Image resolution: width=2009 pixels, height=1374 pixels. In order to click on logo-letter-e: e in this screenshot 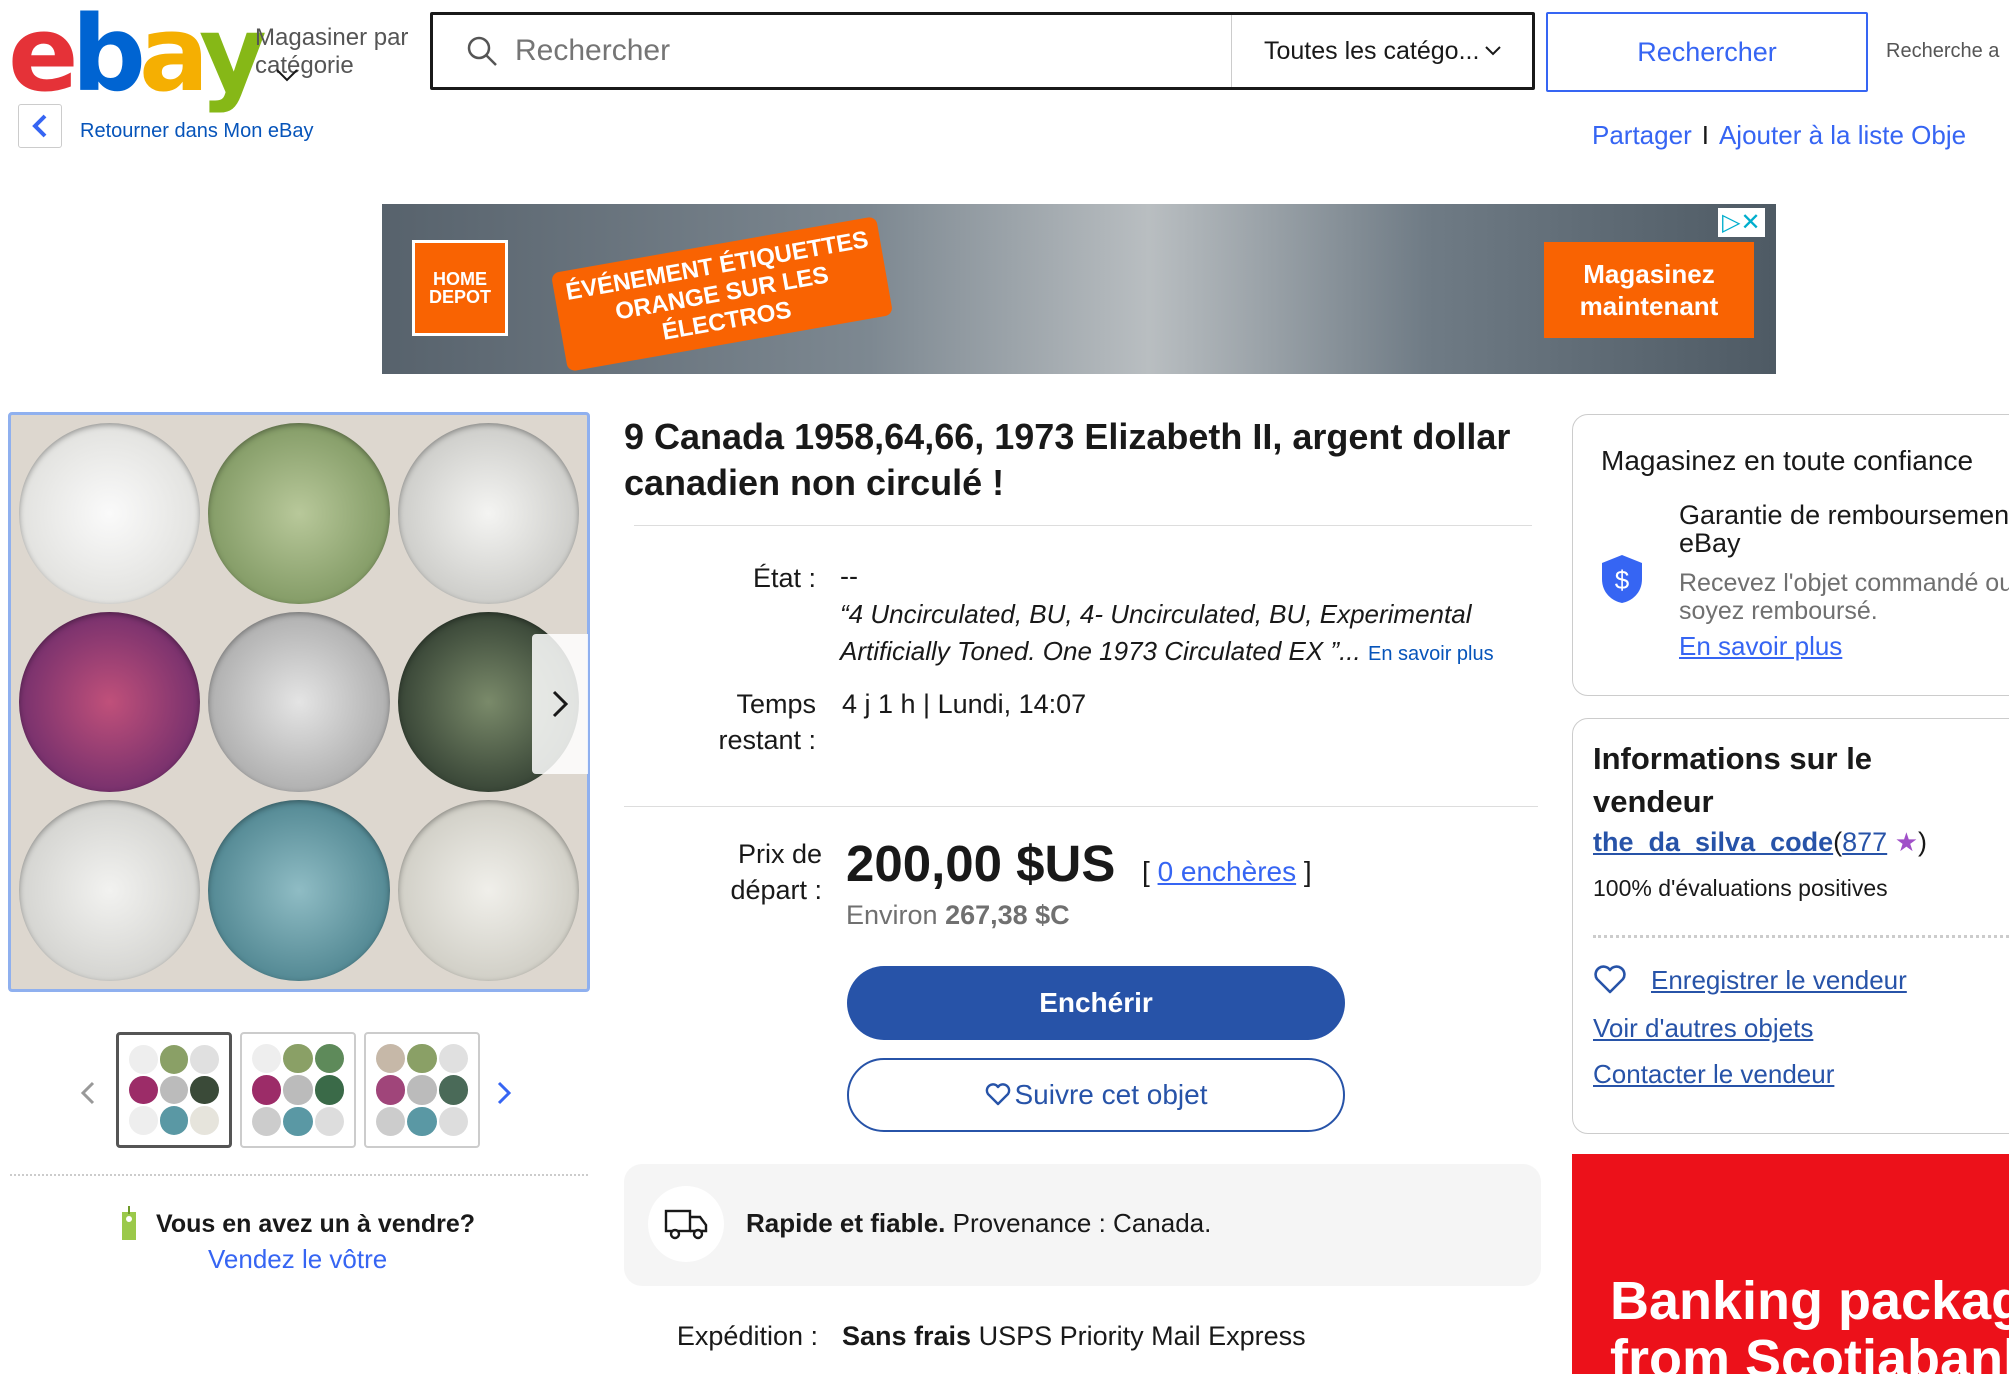, I will do `click(43, 57)`.